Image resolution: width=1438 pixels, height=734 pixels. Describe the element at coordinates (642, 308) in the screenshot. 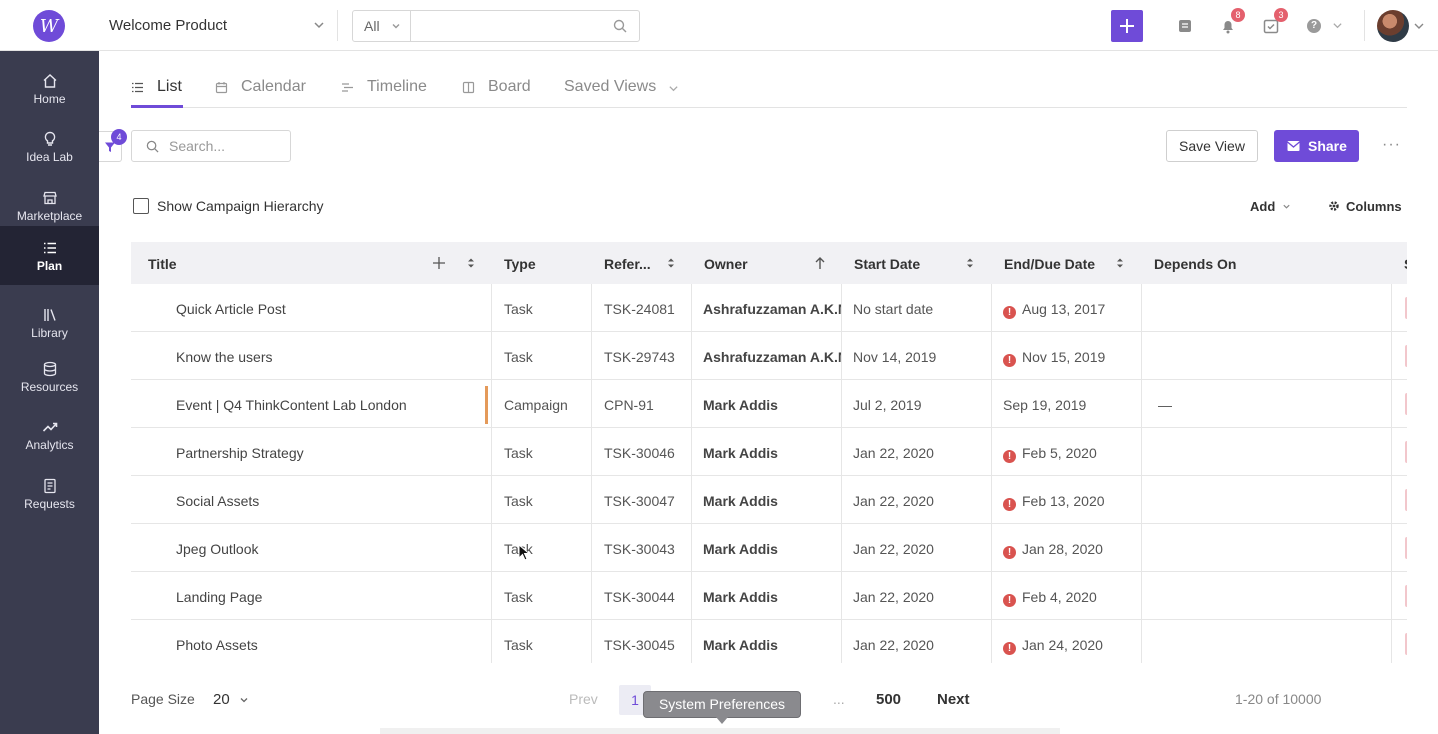

I see `reference-cell: TSK-24081` at that location.